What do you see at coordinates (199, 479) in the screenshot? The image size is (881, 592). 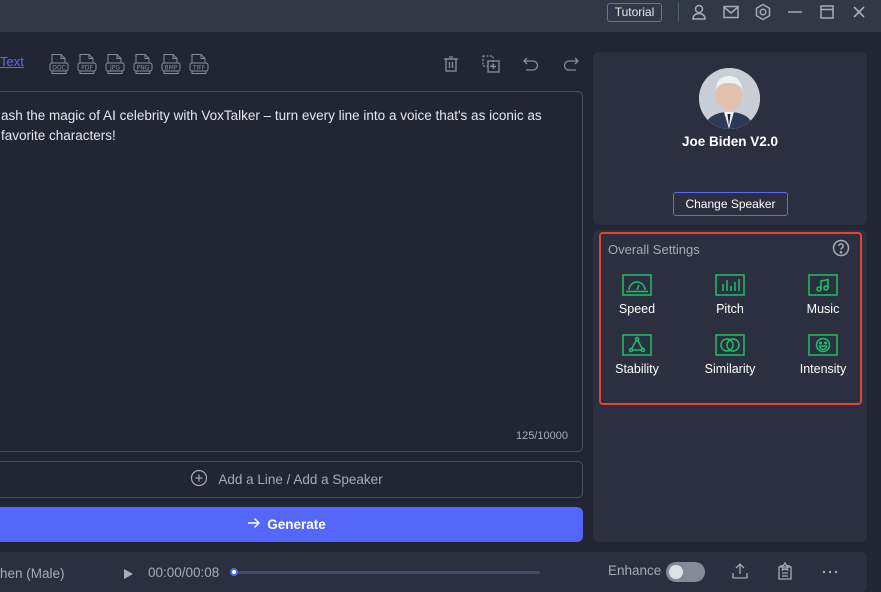 I see `plus-circle-icon` at bounding box center [199, 479].